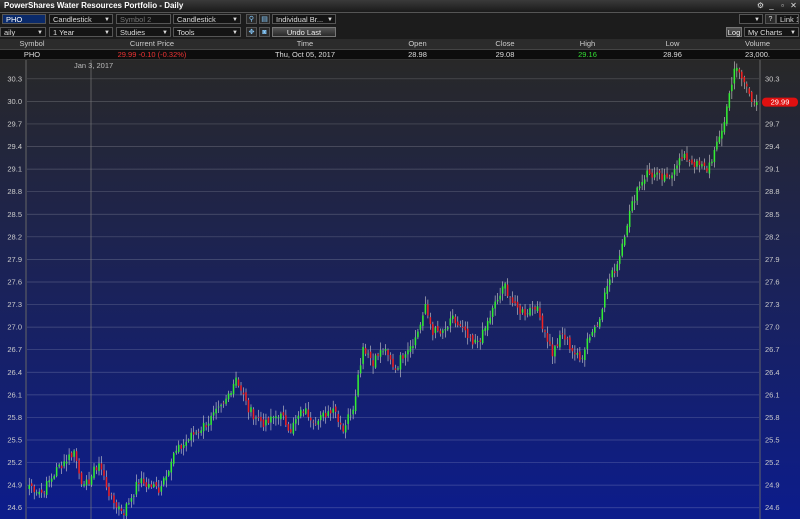  I want to click on tools-select: Tools ▼, so click(207, 32).